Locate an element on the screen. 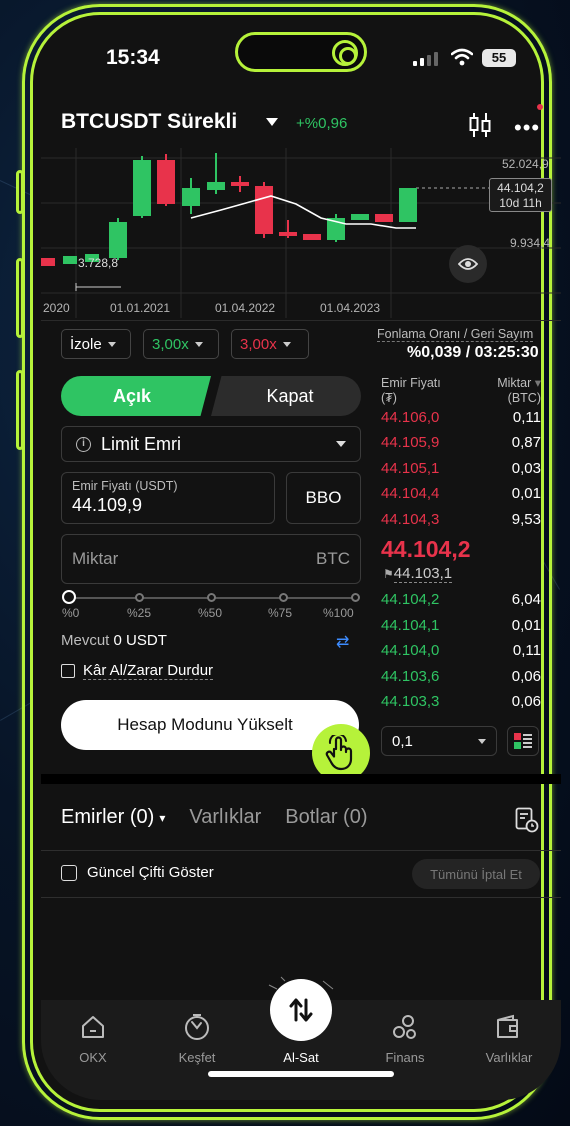 The image size is (570, 1126). orders-tabs: Emirler (0) ▾ Varlıklar Botlar (0) is located at coordinates (214, 817).